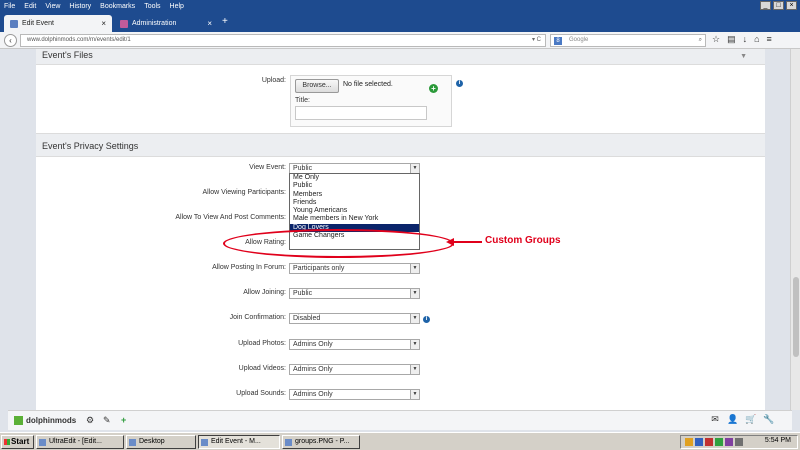  Describe the element at coordinates (468, 242) in the screenshot. I see `annotation-arrow` at that location.